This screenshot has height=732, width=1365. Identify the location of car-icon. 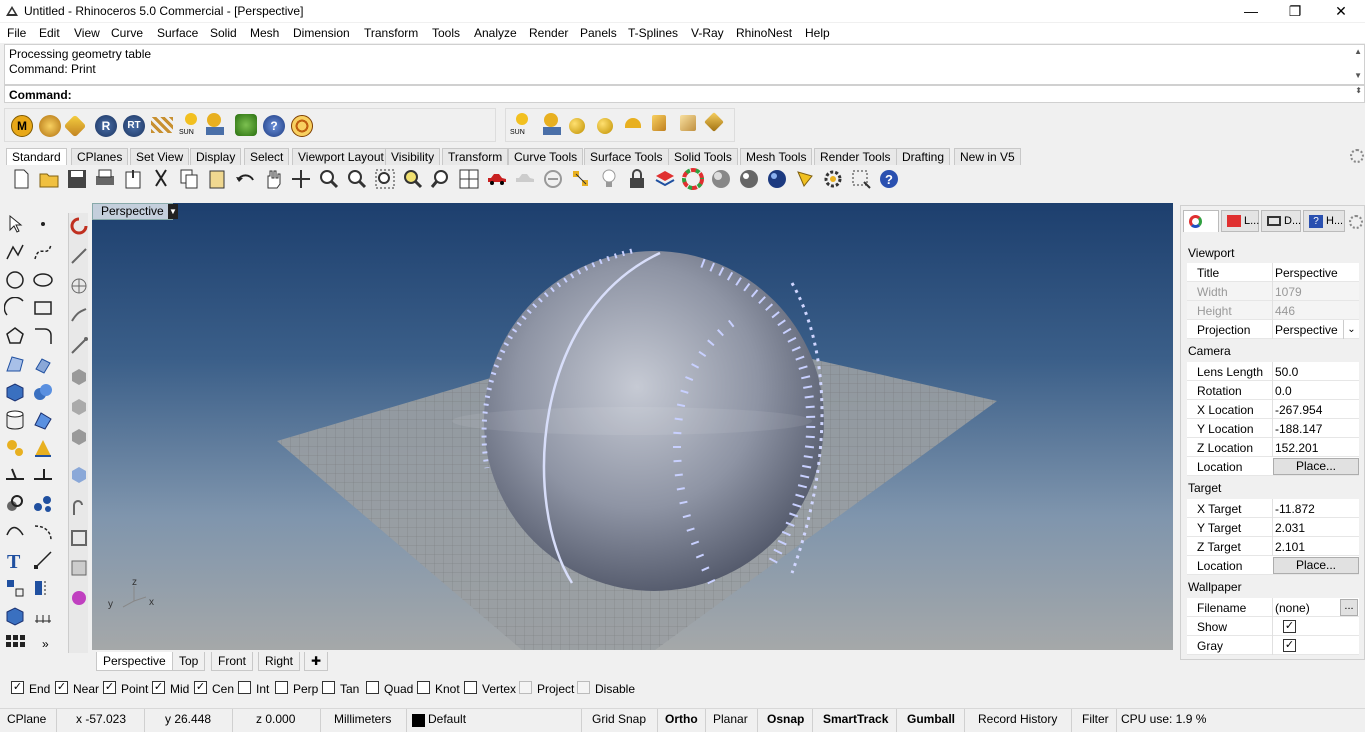
(497, 179).